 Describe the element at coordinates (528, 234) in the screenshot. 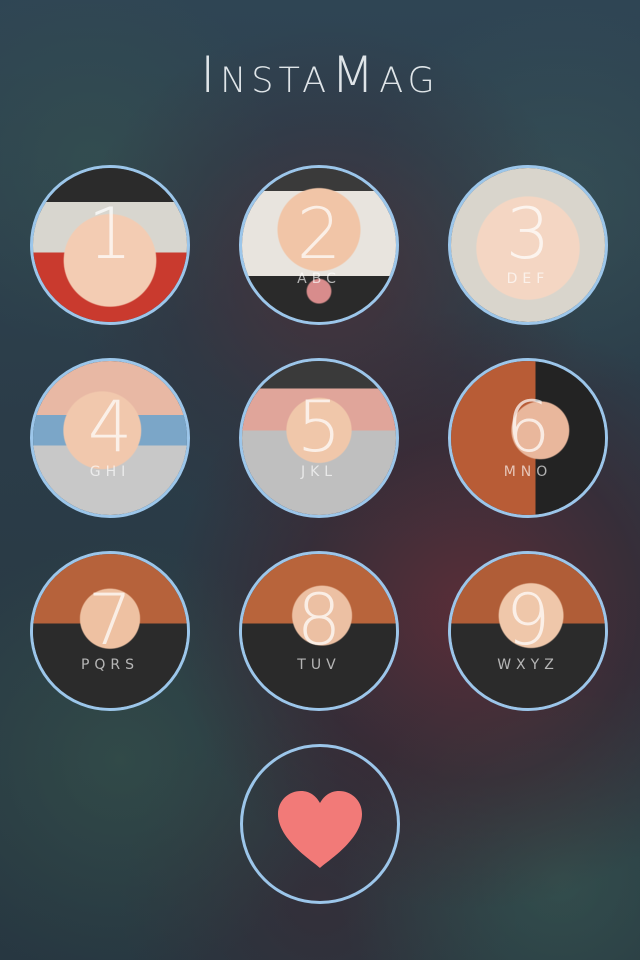

I see `key-3-digit: 3` at that location.